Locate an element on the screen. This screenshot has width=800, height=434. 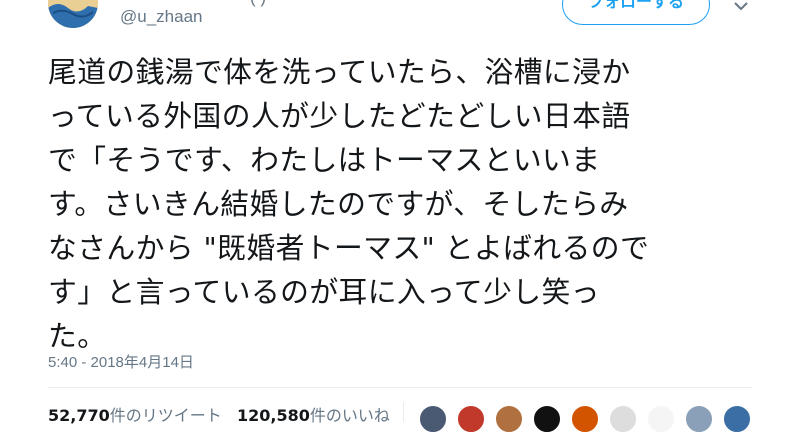
retweet-stat: 52,770件のリツイート is located at coordinates (135, 415).